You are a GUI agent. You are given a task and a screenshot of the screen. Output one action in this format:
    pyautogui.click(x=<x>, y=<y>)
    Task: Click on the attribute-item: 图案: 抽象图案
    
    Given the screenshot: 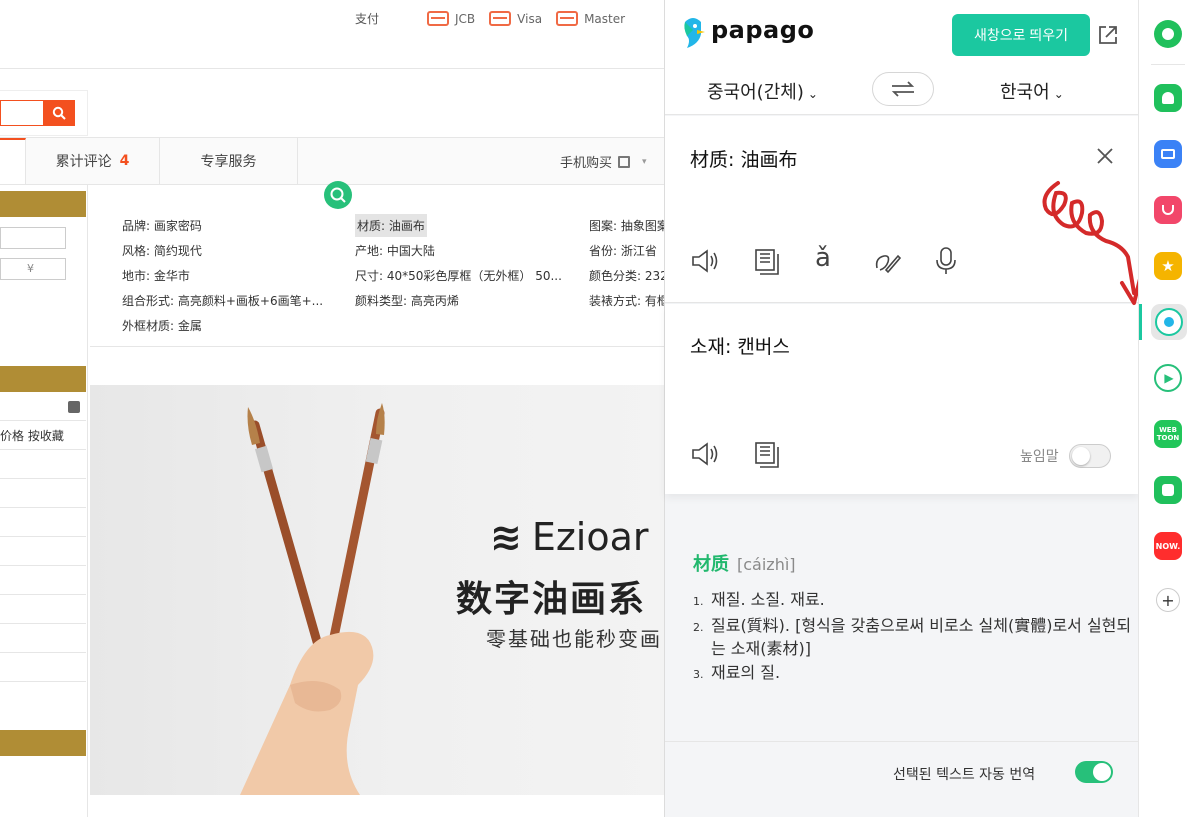 What is the action you would take?
    pyautogui.click(x=626, y=226)
    